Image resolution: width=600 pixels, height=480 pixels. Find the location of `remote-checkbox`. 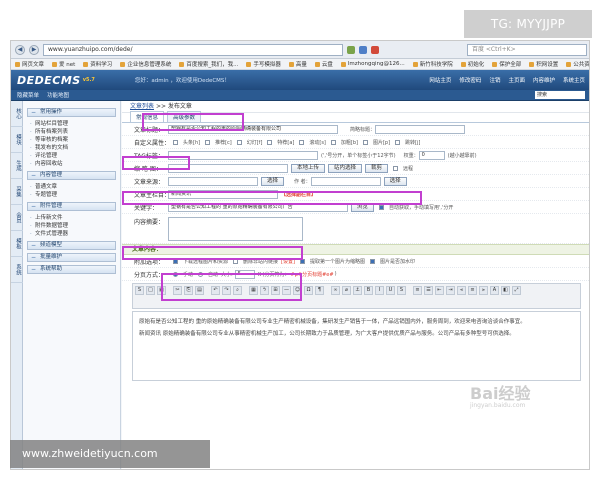

remote-checkbox is located at coordinates (396, 168).